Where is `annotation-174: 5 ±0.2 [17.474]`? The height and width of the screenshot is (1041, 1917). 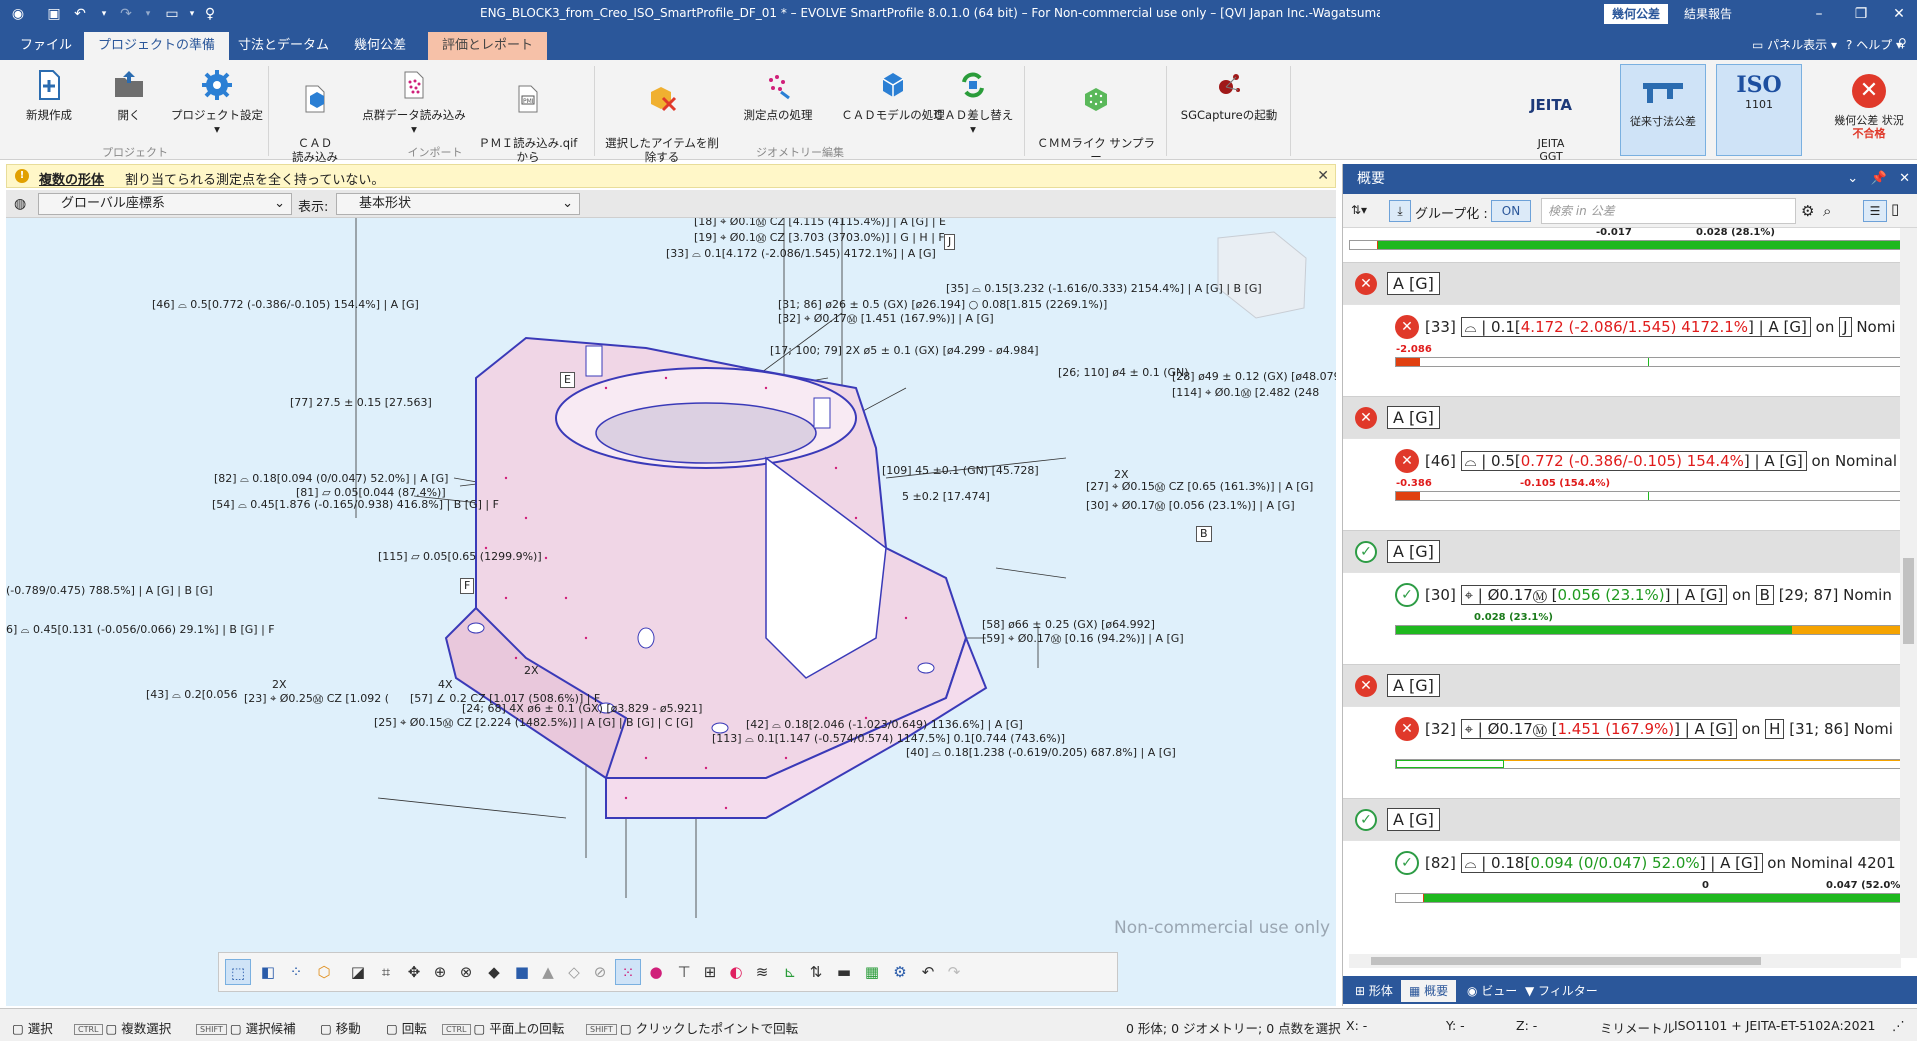
annotation-174: 5 ±0.2 [17.474] is located at coordinates (946, 497).